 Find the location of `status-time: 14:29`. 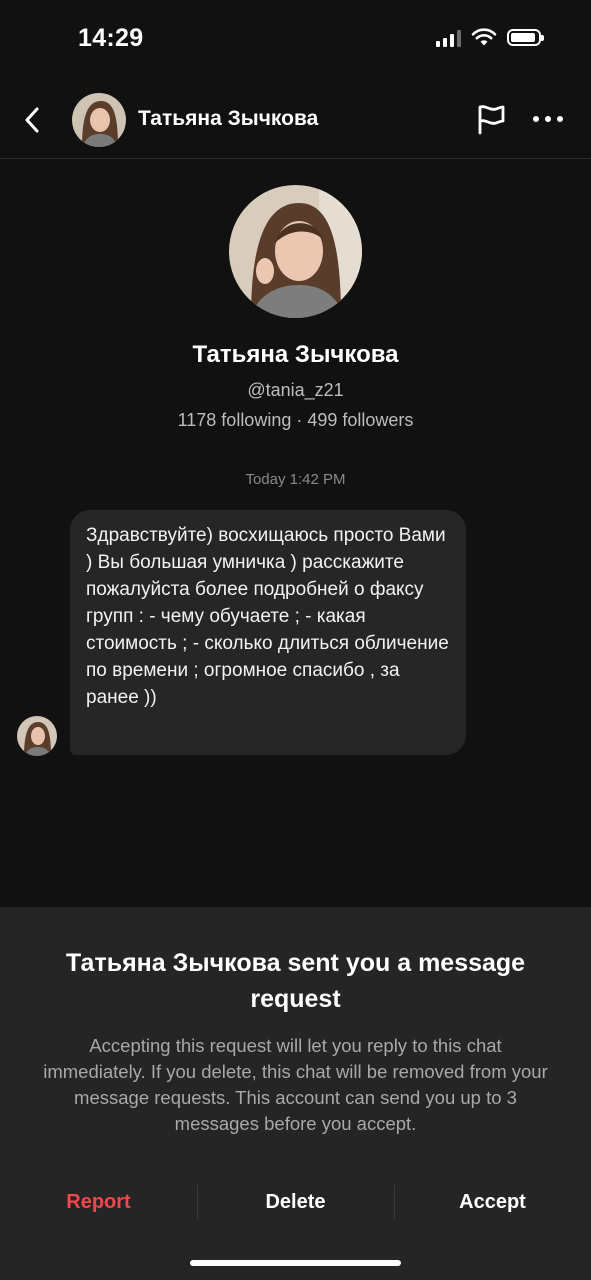

status-time: 14:29 is located at coordinates (111, 38).